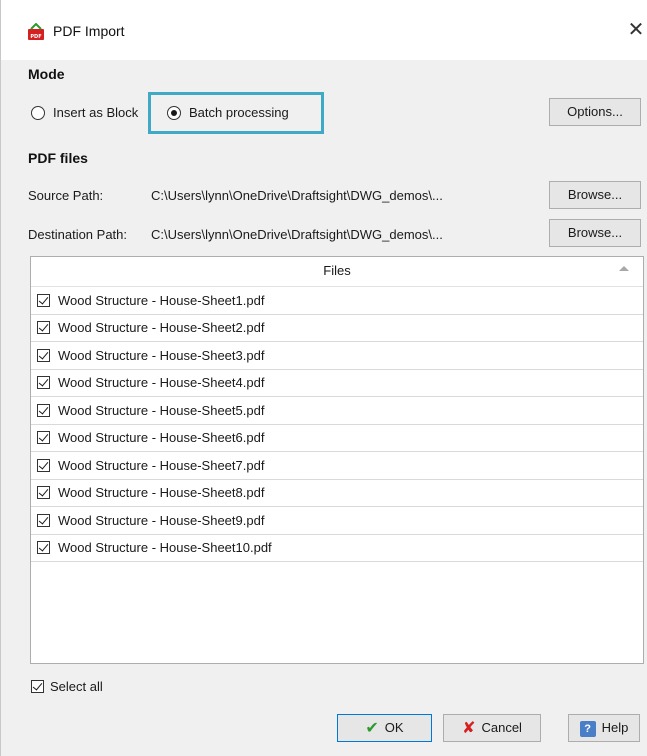 This screenshot has height=756, width=647. I want to click on help-label: Help, so click(615, 727).